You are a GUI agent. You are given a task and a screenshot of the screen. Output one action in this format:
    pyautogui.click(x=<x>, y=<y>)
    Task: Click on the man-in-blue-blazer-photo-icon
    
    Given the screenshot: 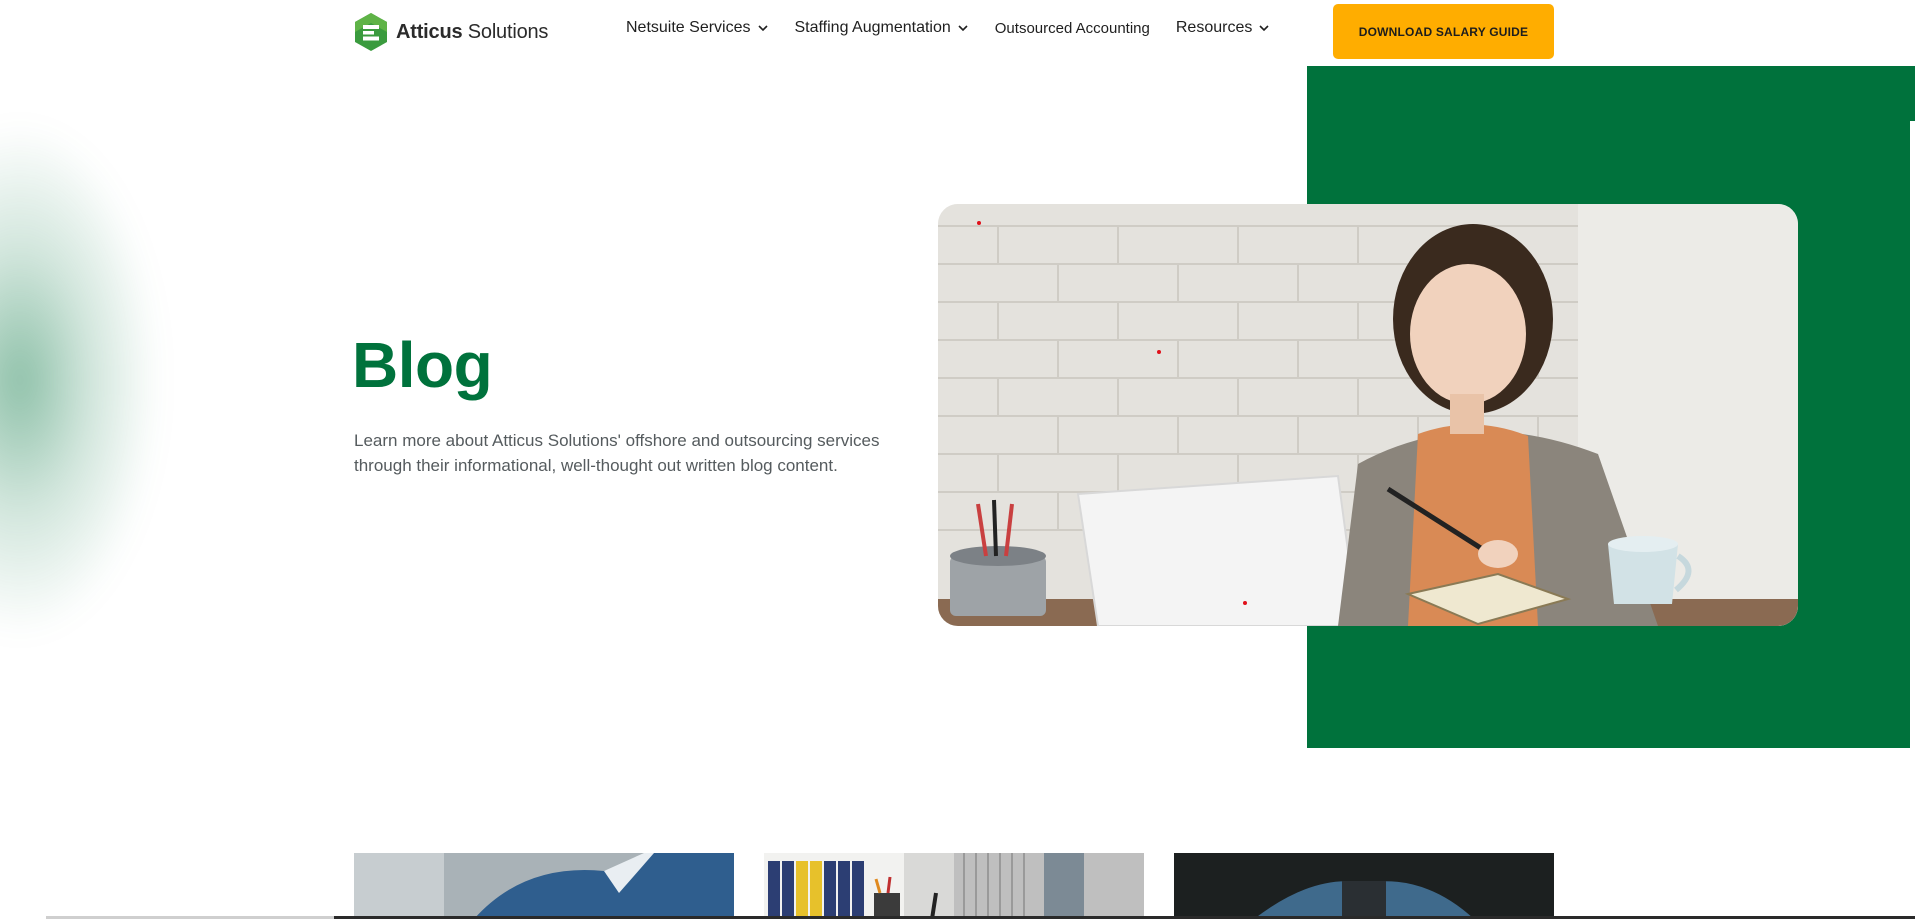 What is the action you would take?
    pyautogui.click(x=1364, y=886)
    